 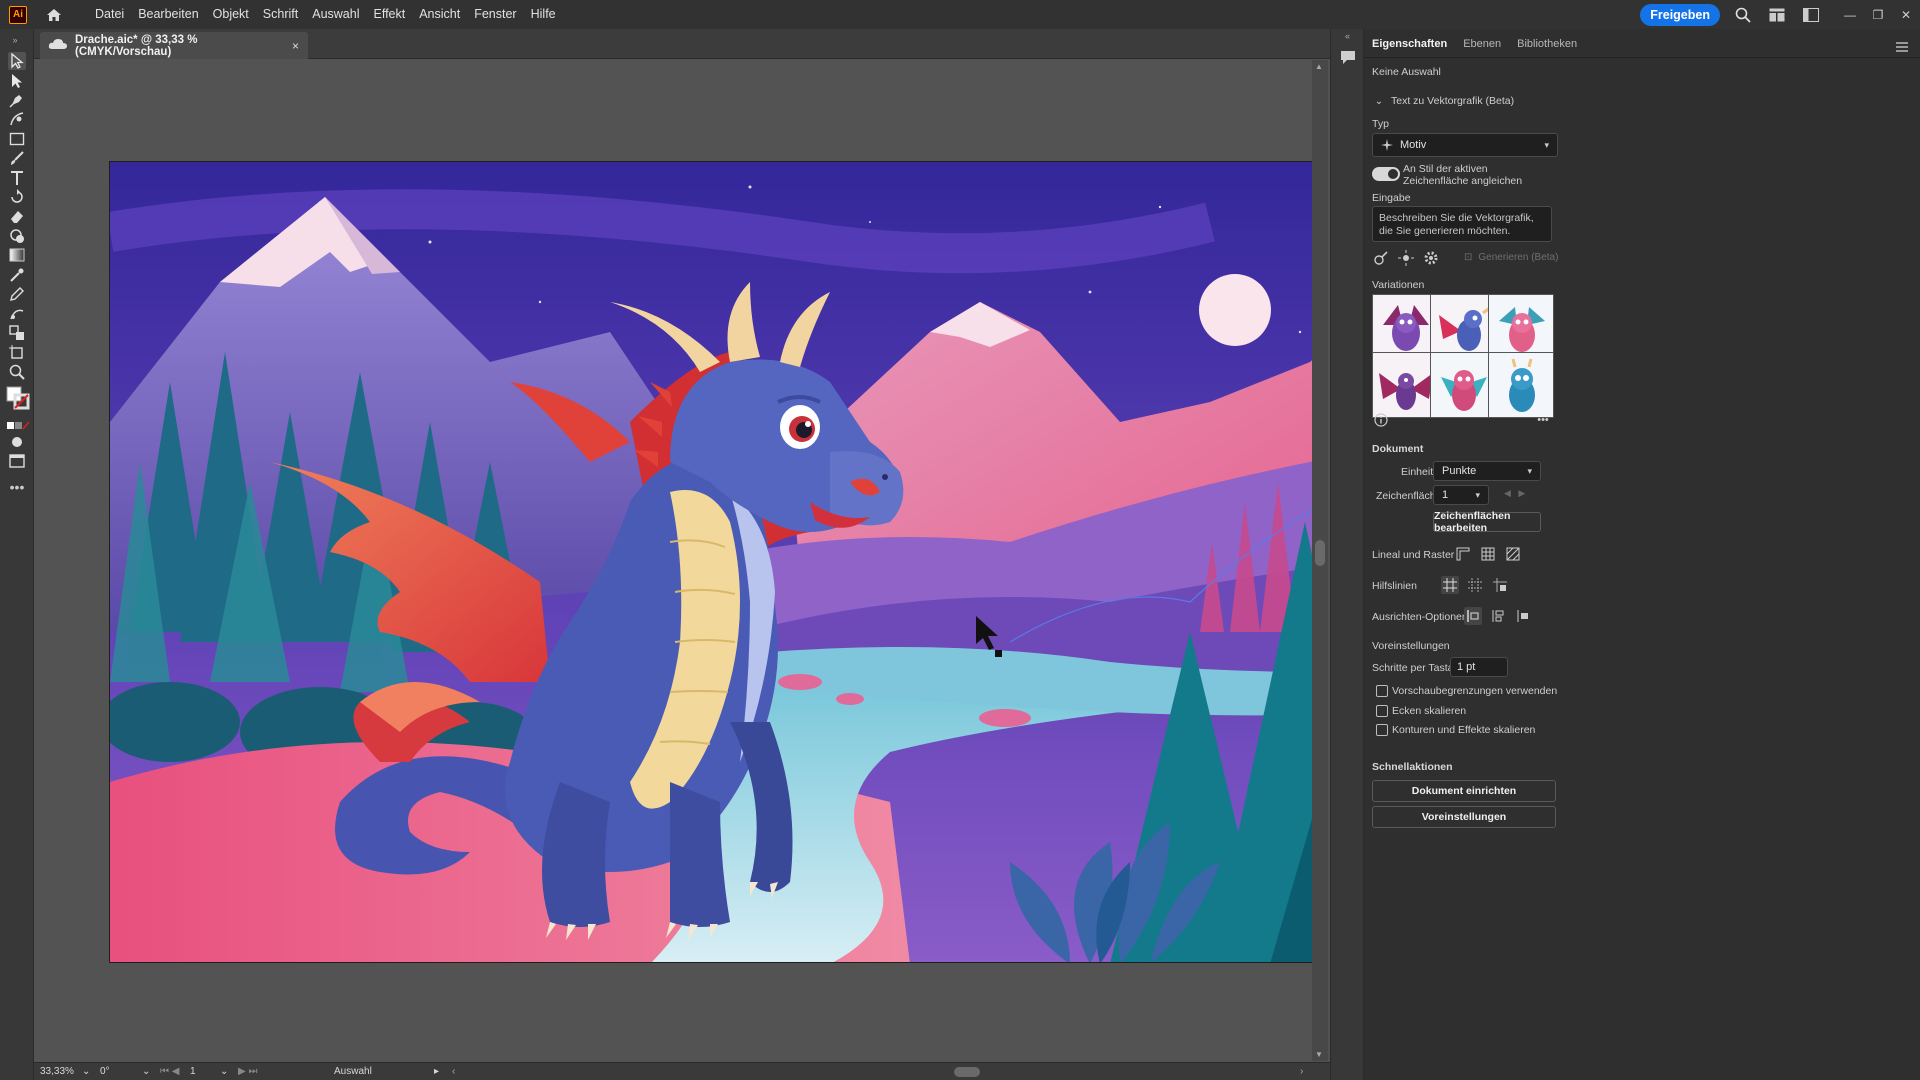 I want to click on rotation-dropdown-icon: ⌄, so click(x=146, y=1072).